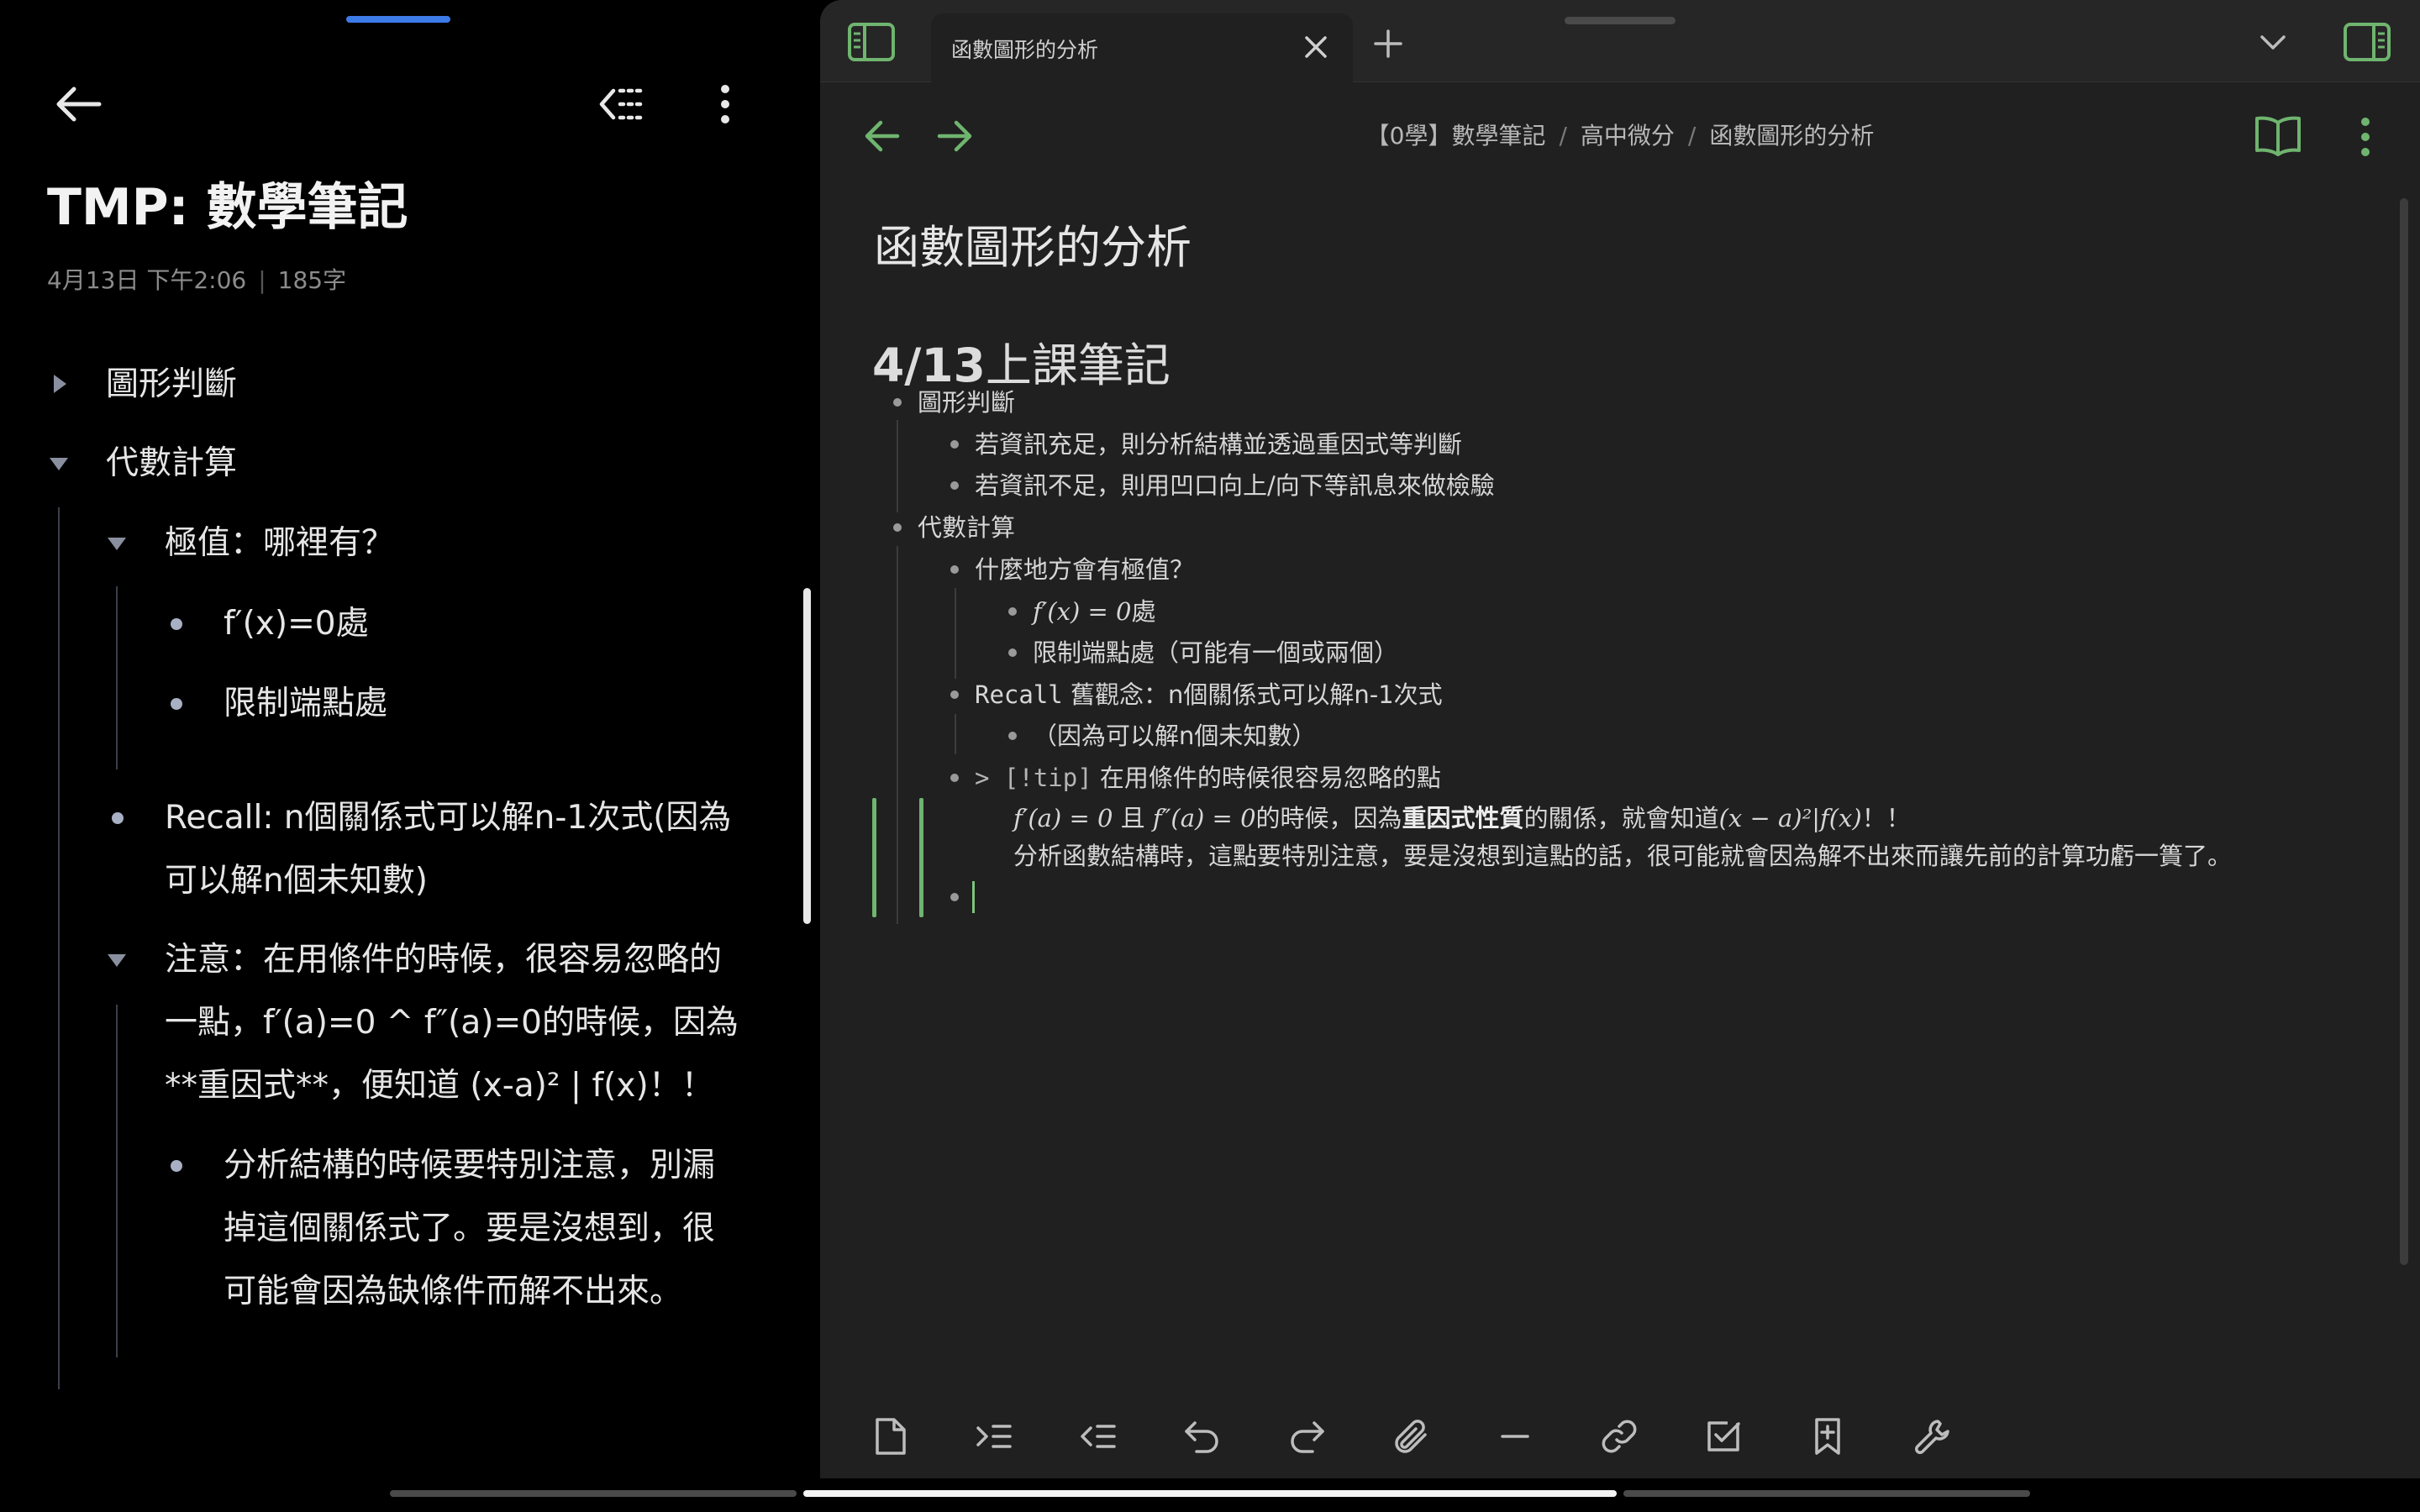 Image resolution: width=2420 pixels, height=1512 pixels. I want to click on editor-toolbar, so click(1620, 1436).